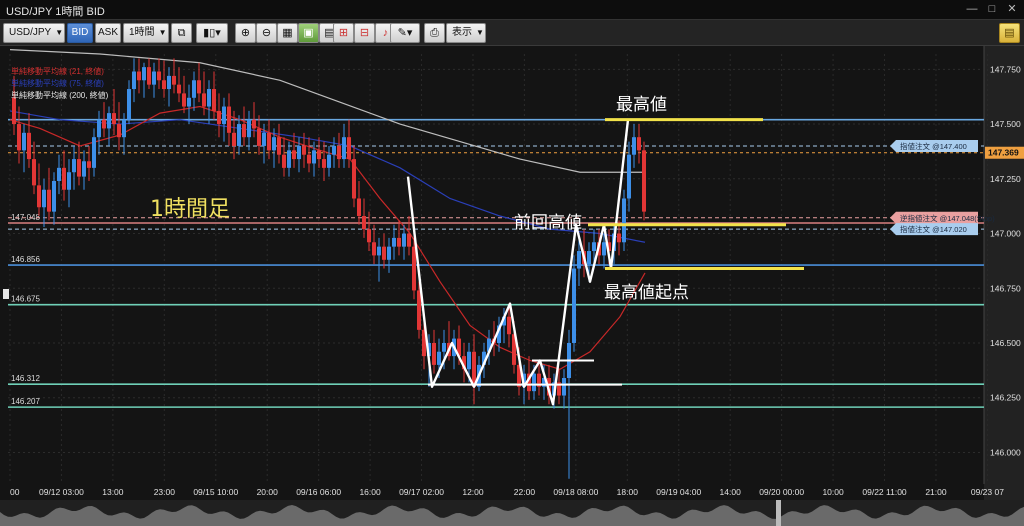 The width and height of the screenshot is (1024, 526). What do you see at coordinates (343, 33) in the screenshot?
I see `add-order-button: ⊞` at bounding box center [343, 33].